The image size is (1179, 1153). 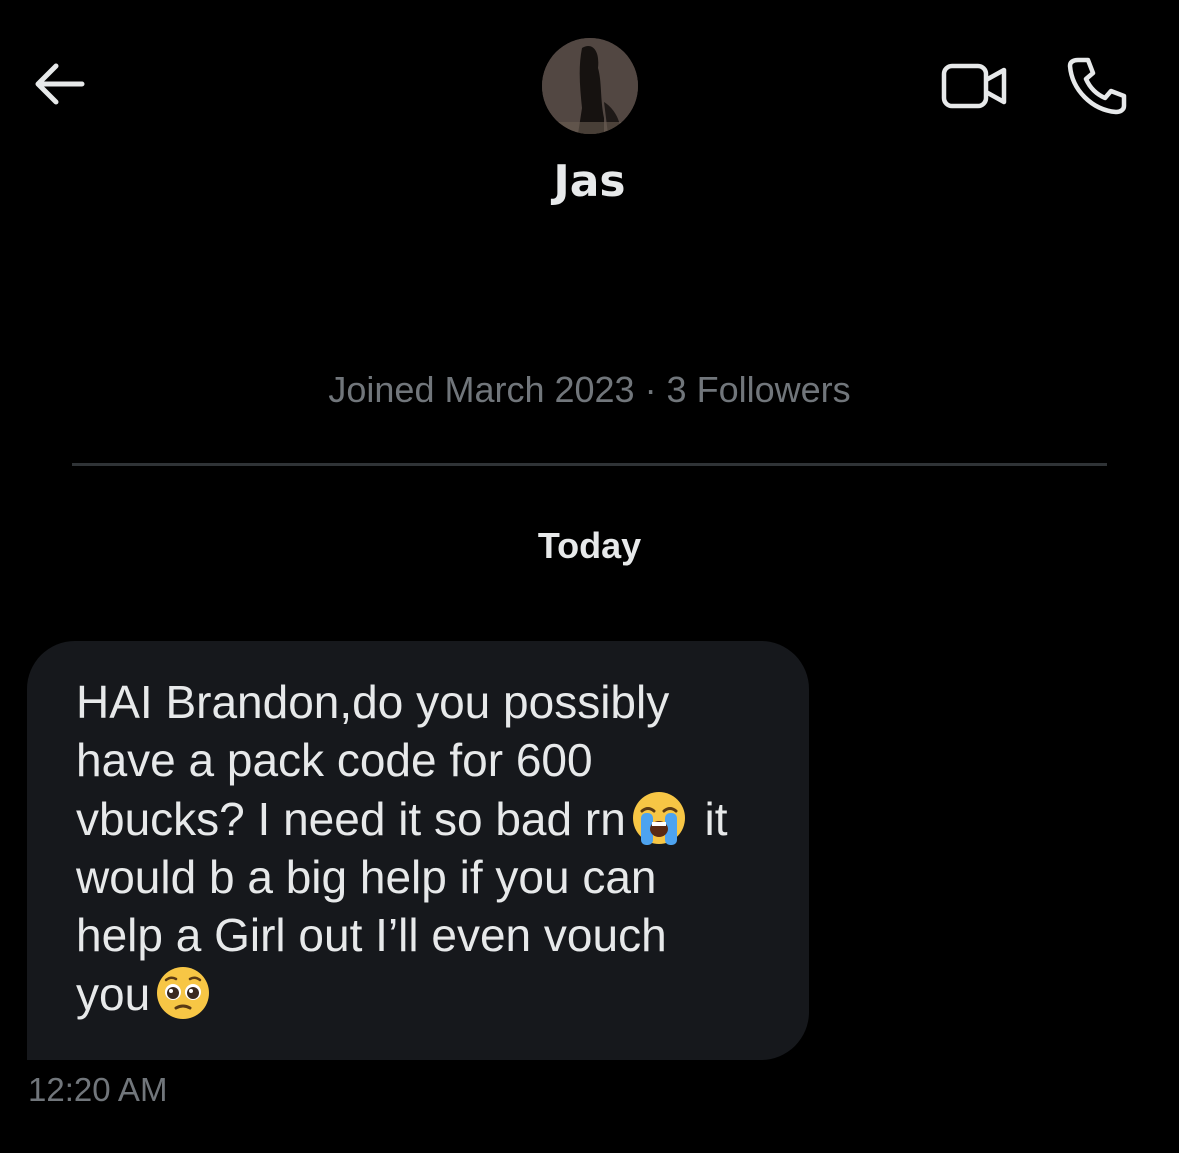 What do you see at coordinates (589, 182) in the screenshot?
I see `contact-name: Jas` at bounding box center [589, 182].